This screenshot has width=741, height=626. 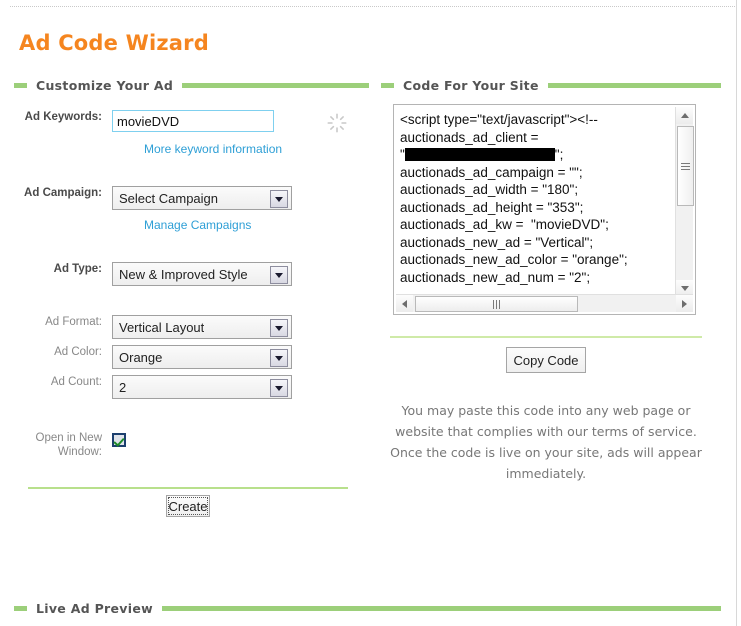 I want to click on label-ad-count: Ad Count:, so click(x=76, y=382).